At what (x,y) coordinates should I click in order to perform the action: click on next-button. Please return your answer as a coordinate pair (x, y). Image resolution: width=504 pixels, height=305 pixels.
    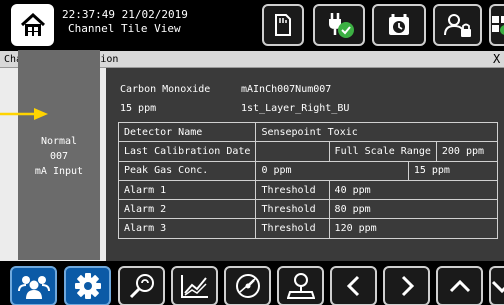
    Looking at the image, I should click on (406, 285).